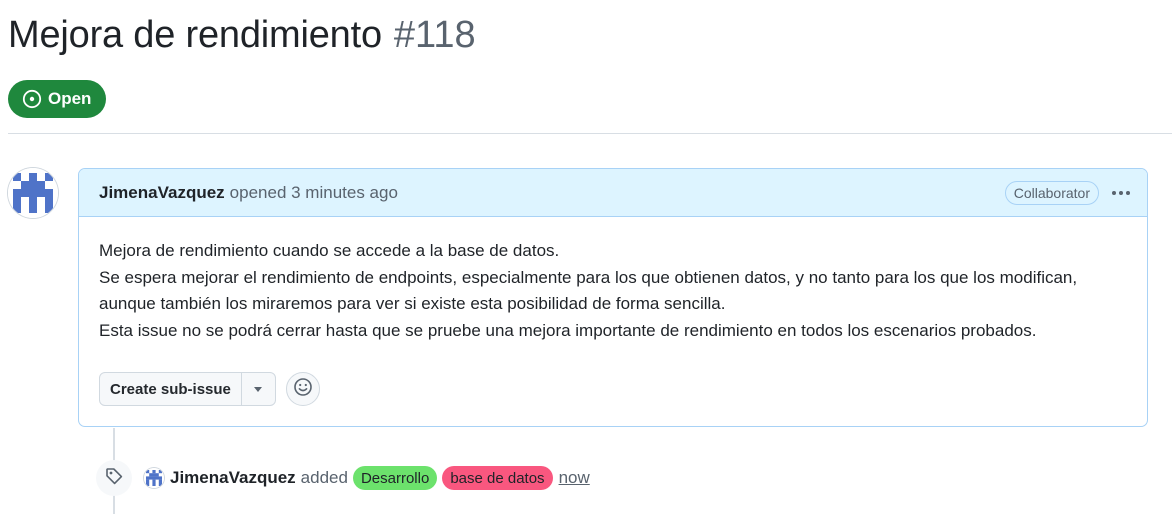 The width and height of the screenshot is (1172, 514). Describe the element at coordinates (497, 478) in the screenshot. I see `label-base-de-datos: base de datos` at that location.